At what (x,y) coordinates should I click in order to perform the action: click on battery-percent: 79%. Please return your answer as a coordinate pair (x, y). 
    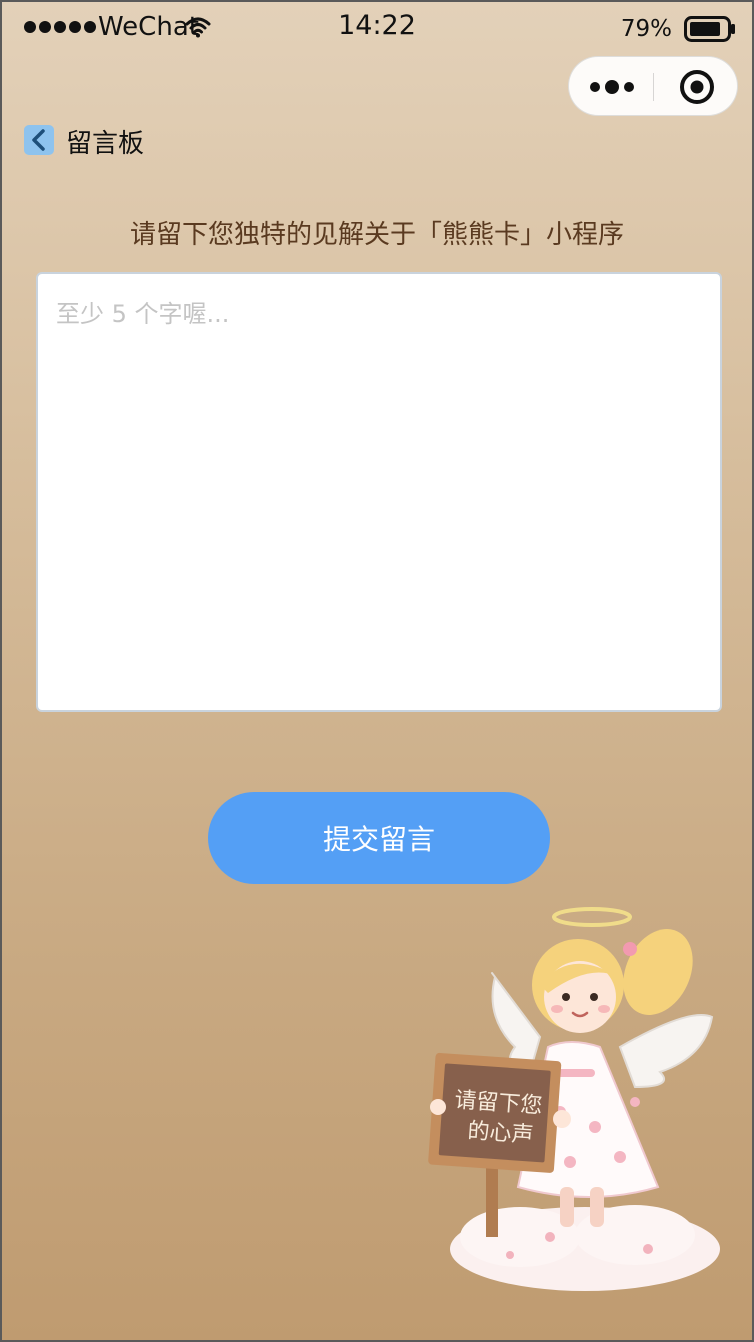
    Looking at the image, I should click on (646, 29).